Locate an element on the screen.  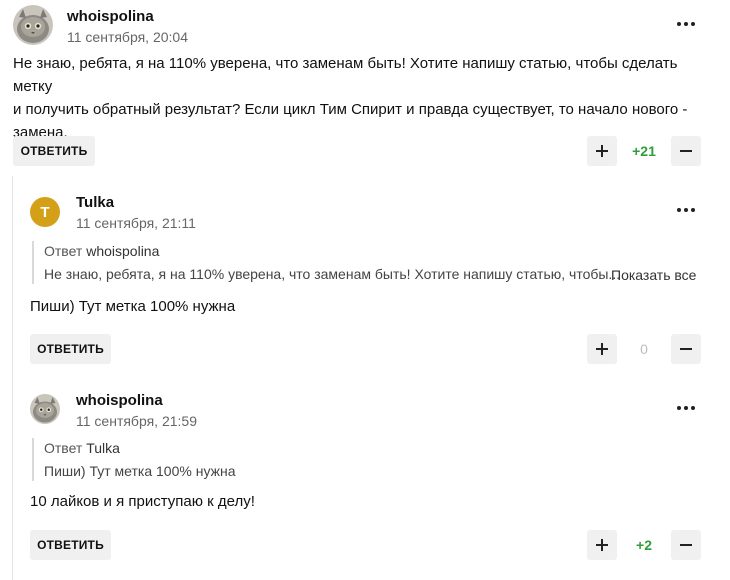
thread-line is located at coordinates (12, 378).